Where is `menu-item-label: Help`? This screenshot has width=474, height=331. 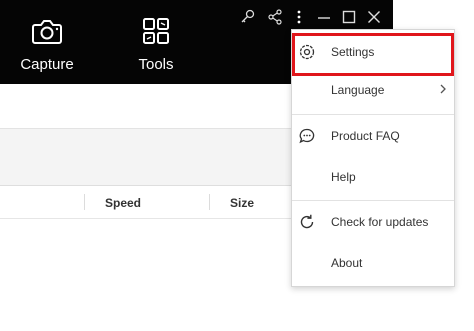
menu-item-label: Help is located at coordinates (343, 177).